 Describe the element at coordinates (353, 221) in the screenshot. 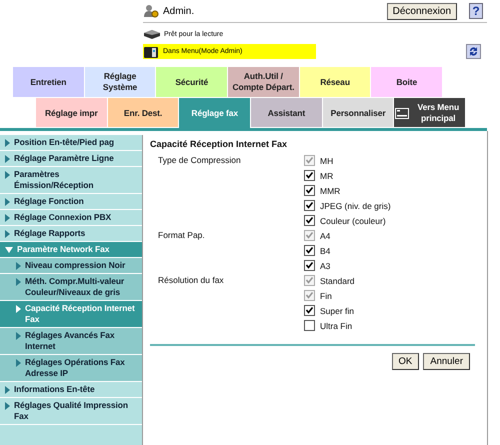

I see `checkbox-label: Couleur (couleur)` at that location.